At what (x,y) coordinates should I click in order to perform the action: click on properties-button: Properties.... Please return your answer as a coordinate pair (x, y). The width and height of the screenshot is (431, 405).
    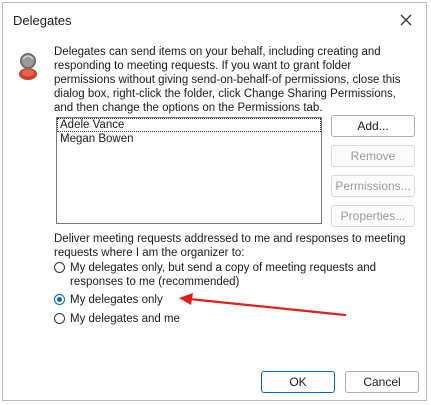
    Looking at the image, I should click on (373, 216).